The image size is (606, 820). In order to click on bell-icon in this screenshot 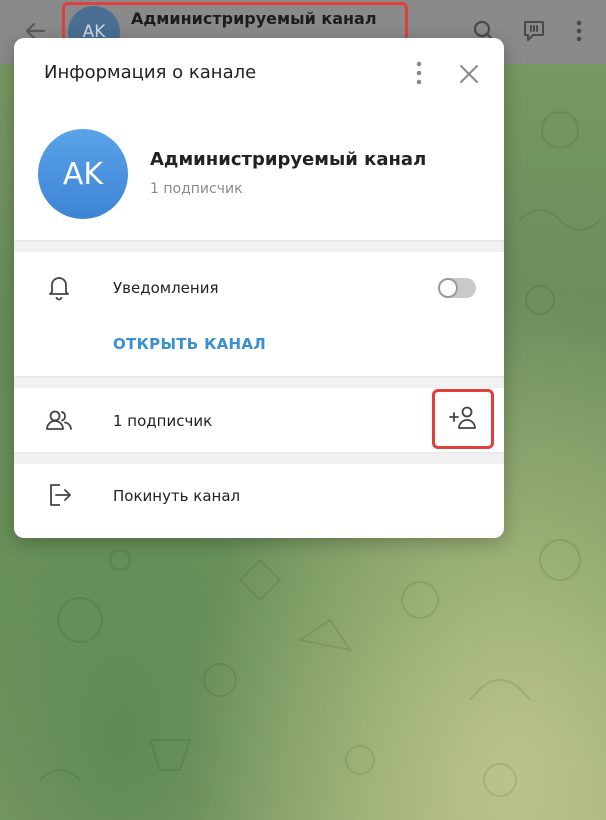, I will do `click(59, 289)`.